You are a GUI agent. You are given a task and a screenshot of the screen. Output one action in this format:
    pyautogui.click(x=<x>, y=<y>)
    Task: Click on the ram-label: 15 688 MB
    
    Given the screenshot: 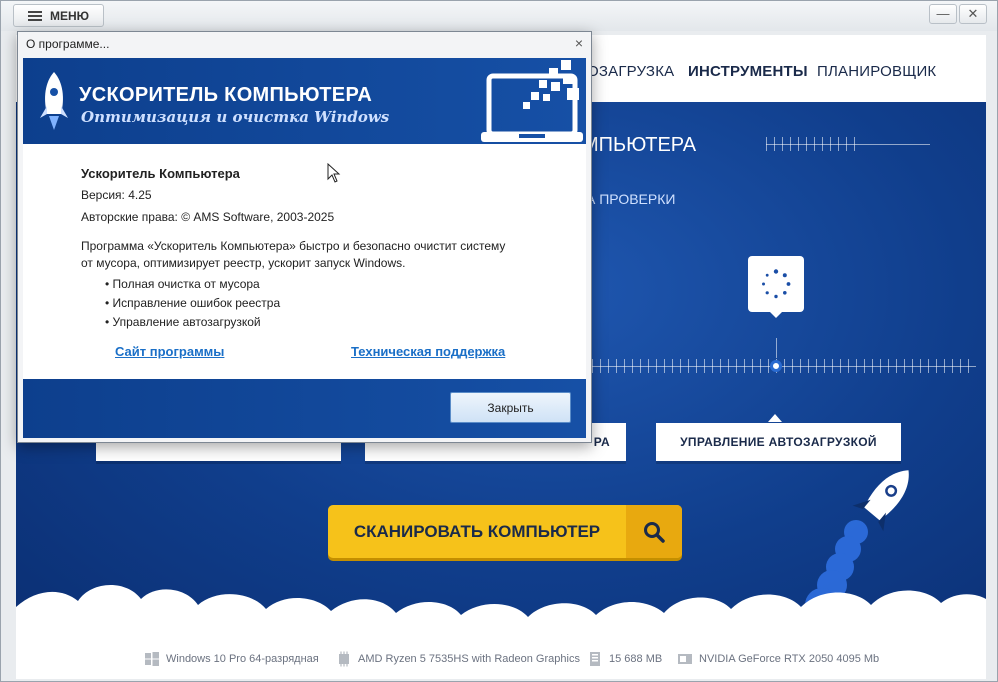 What is the action you would take?
    pyautogui.click(x=636, y=659)
    